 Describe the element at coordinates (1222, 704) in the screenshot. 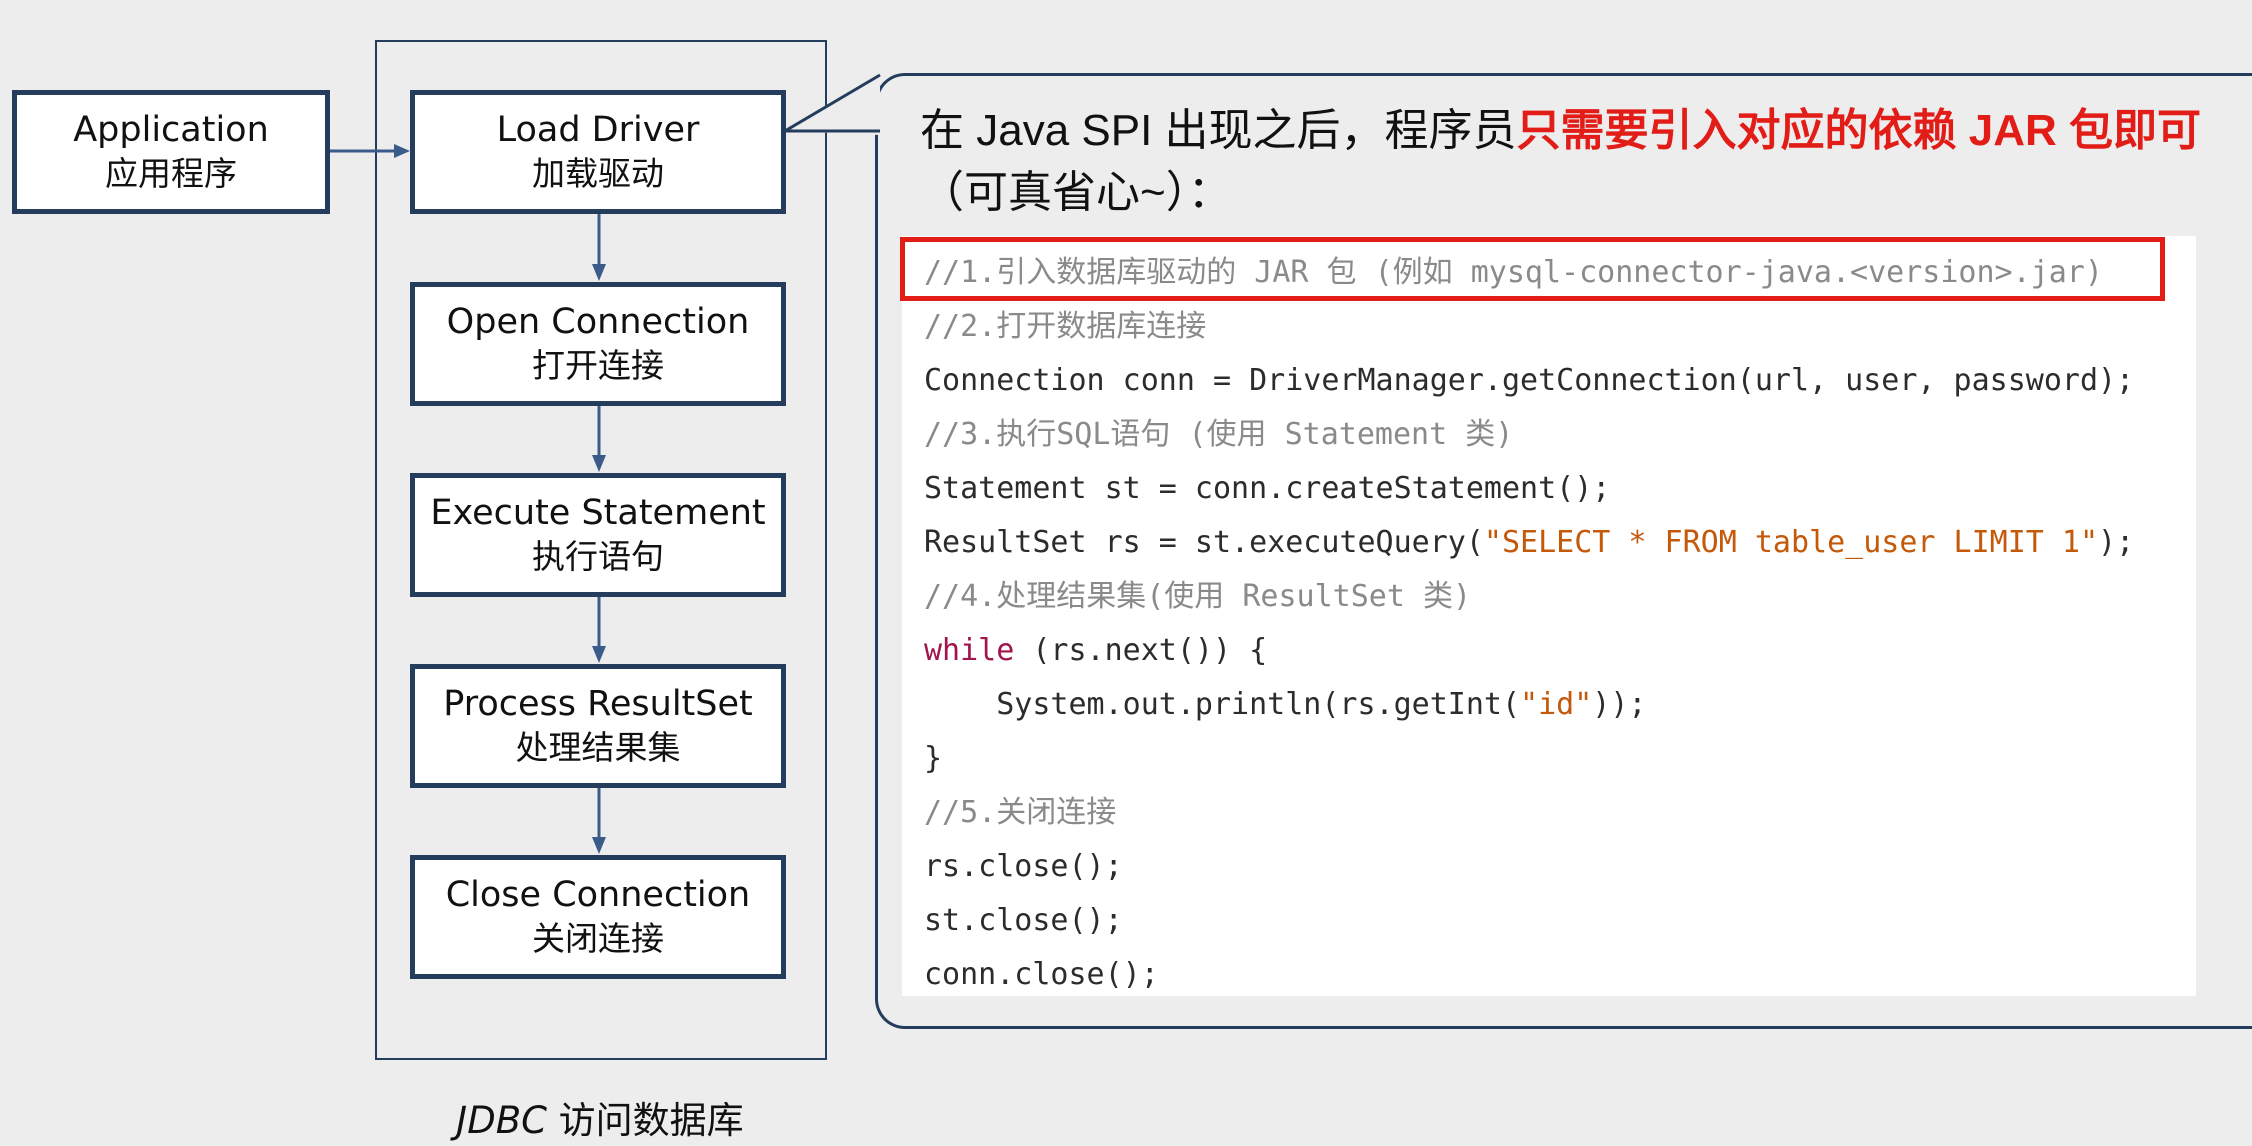

I see `code-text: System.out.println(rs.getInt(` at that location.